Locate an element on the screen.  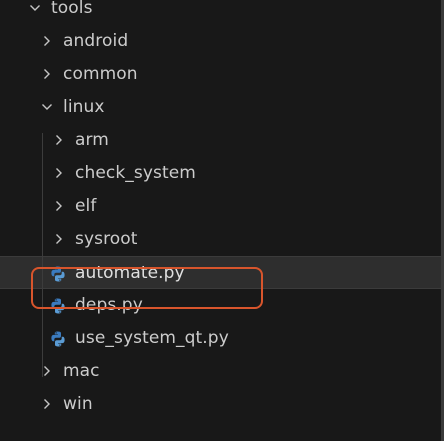
tree-row-linux: linux is located at coordinates (220, 107).